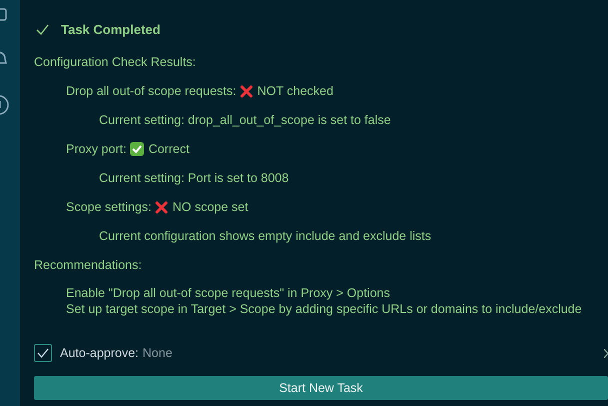 The height and width of the screenshot is (406, 608). Describe the element at coordinates (265, 236) in the screenshot. I see `check-detail: Current configuration shows empty include and exclude lists` at that location.